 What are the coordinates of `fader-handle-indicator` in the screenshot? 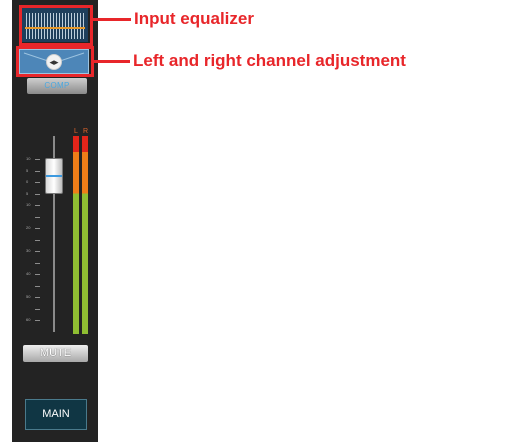 It's located at (54, 176).